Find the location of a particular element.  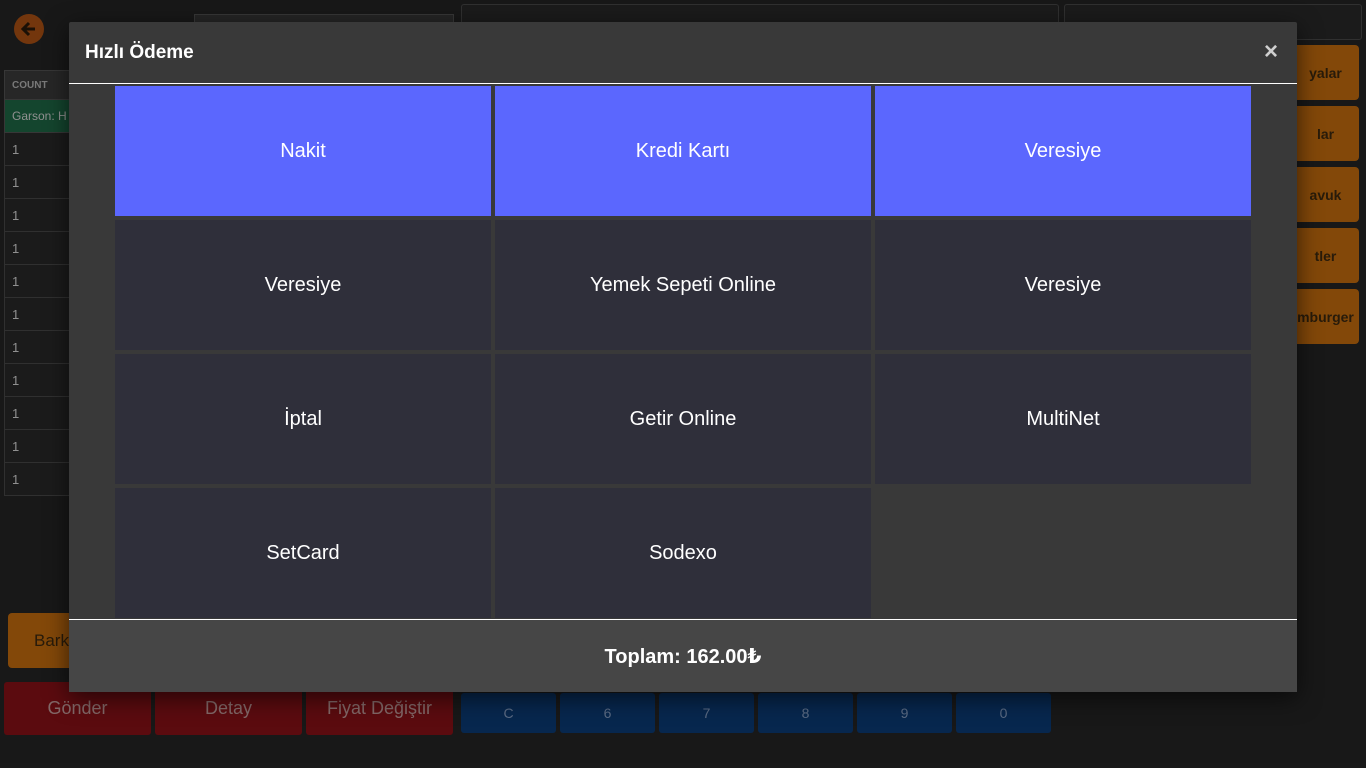

modal-header: Hızlı Ödeme × is located at coordinates (683, 52).